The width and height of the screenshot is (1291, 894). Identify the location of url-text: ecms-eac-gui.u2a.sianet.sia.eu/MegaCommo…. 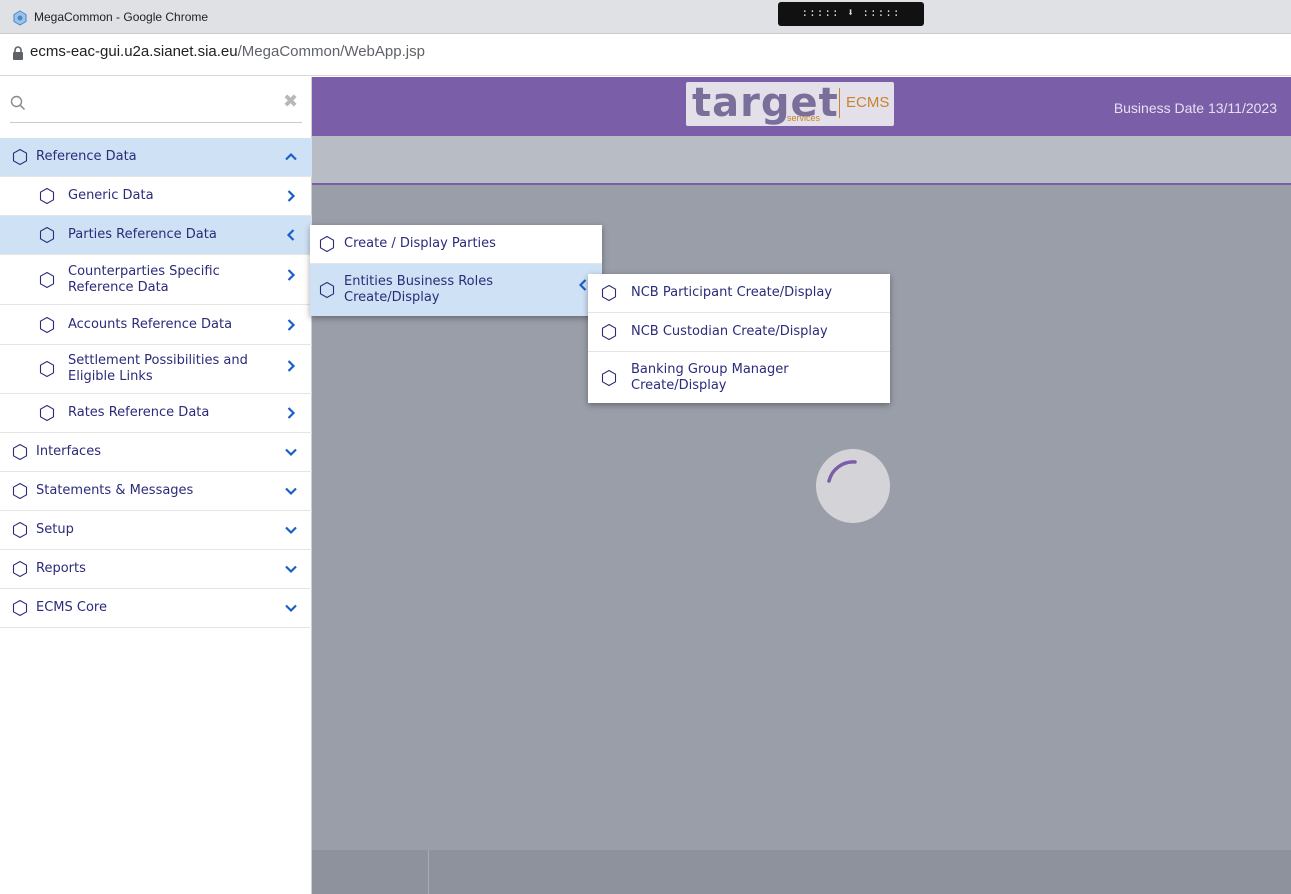
(227, 51).